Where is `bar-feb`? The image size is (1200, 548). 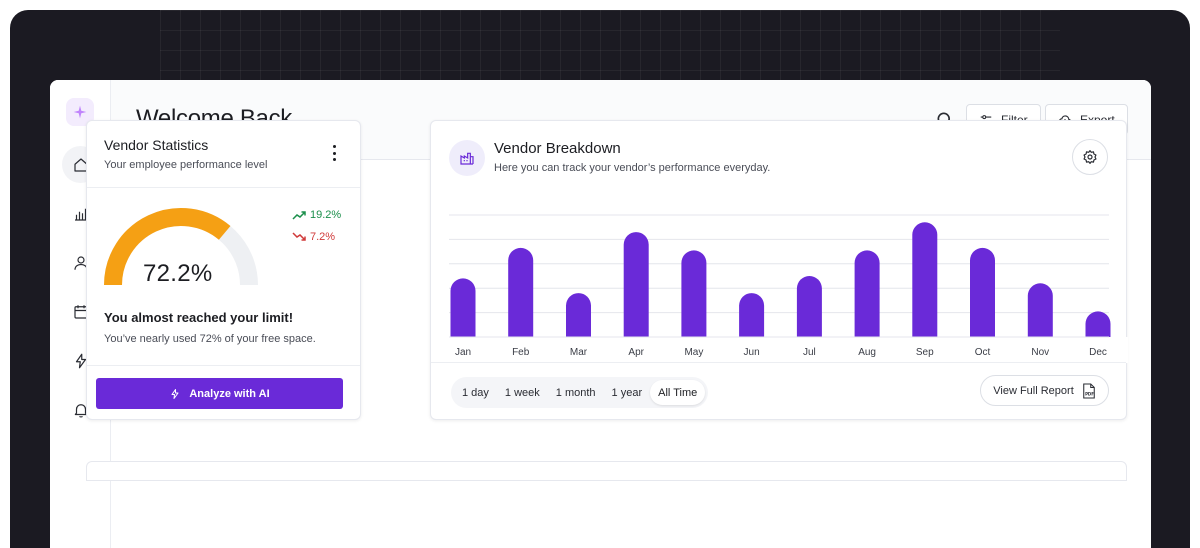 bar-feb is located at coordinates (521, 298).